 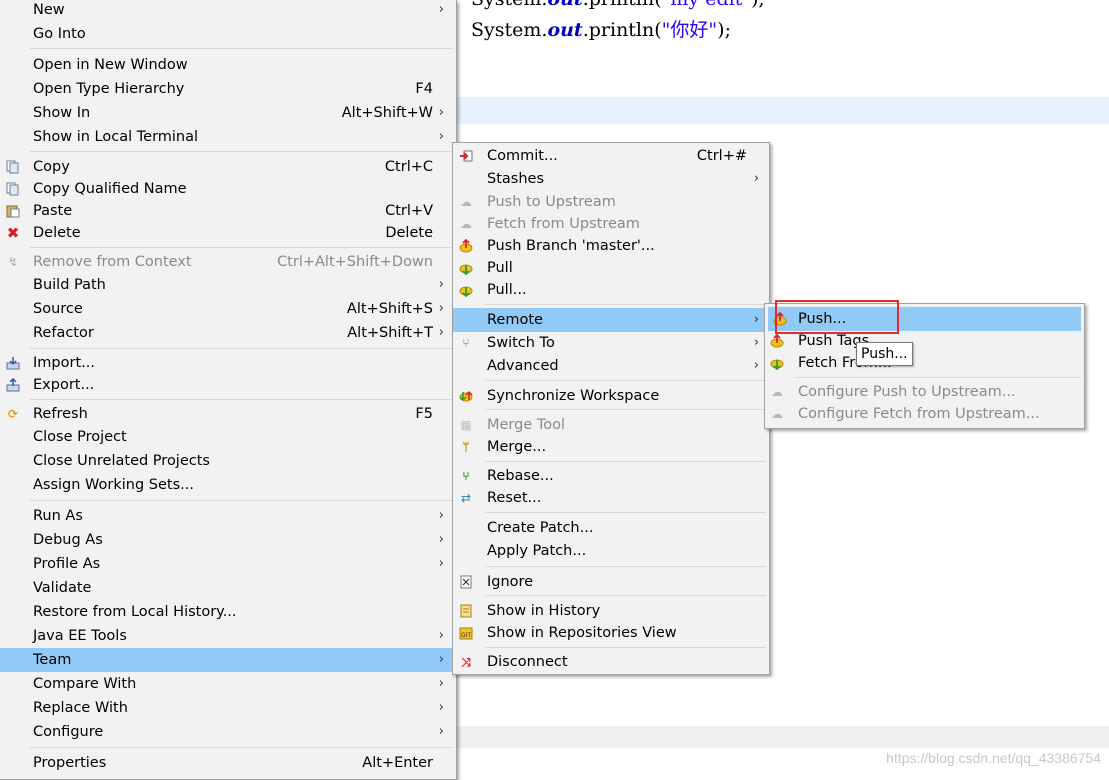 I want to click on highlight-box, so click(x=837, y=317).